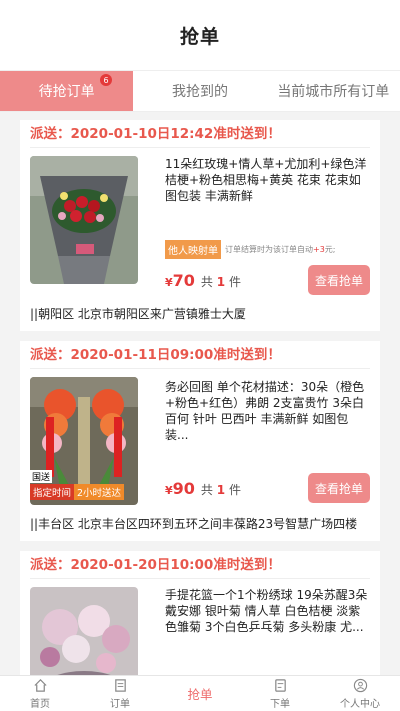 The width and height of the screenshot is (400, 711). Describe the element at coordinates (52, 491) in the screenshot. I see `time-badge-label: 指定时间` at that location.